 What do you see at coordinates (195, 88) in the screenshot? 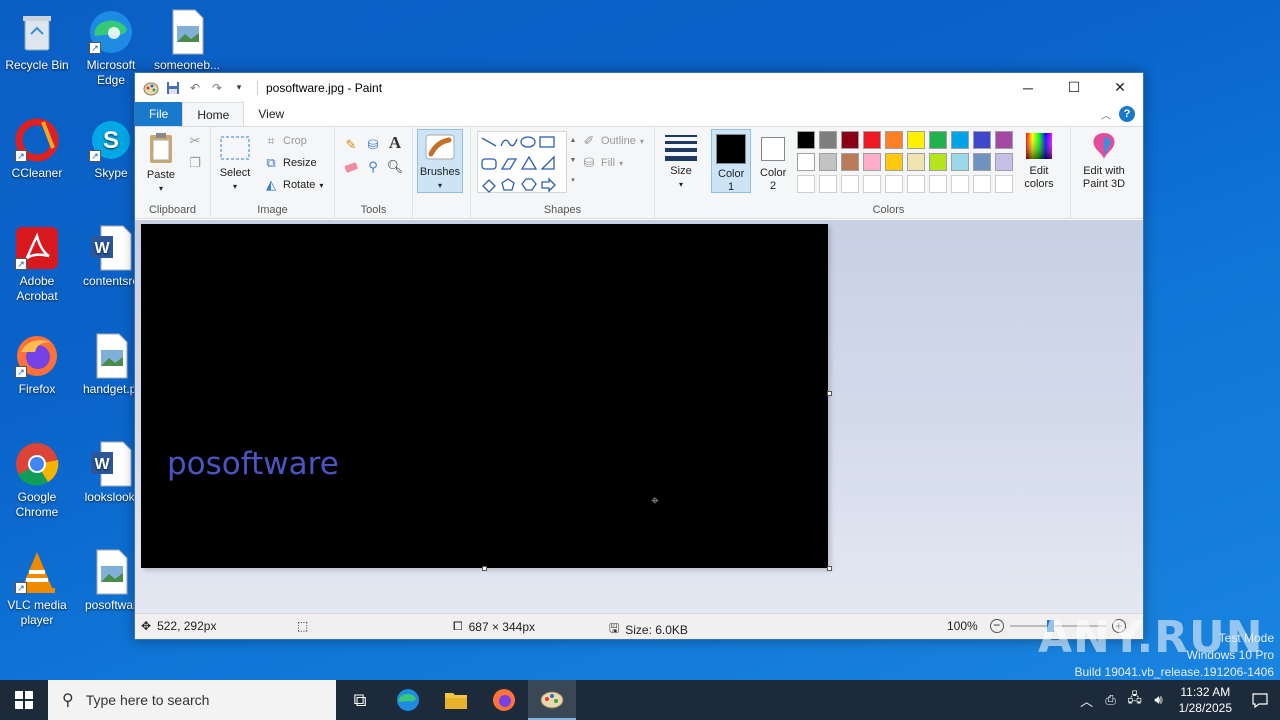
I see `undo-icon: ↶` at bounding box center [195, 88].